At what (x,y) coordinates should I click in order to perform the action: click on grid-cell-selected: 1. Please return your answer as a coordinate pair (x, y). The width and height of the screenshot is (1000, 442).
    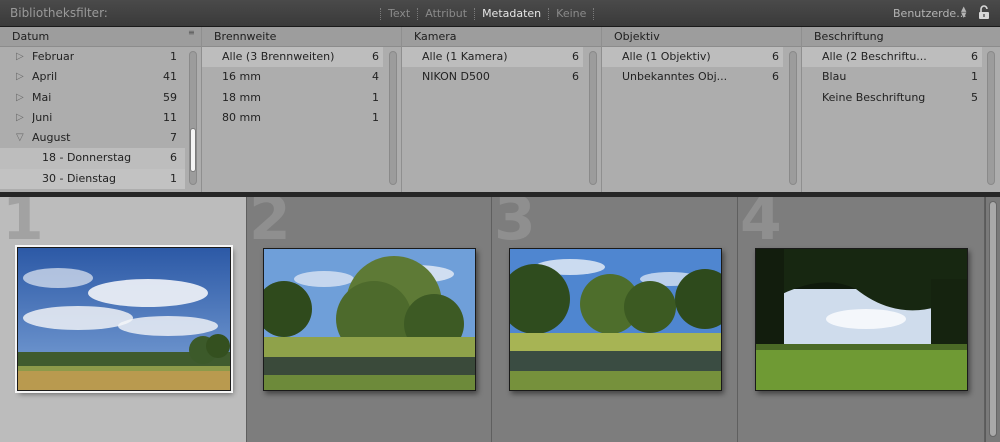
    Looking at the image, I should click on (123, 319).